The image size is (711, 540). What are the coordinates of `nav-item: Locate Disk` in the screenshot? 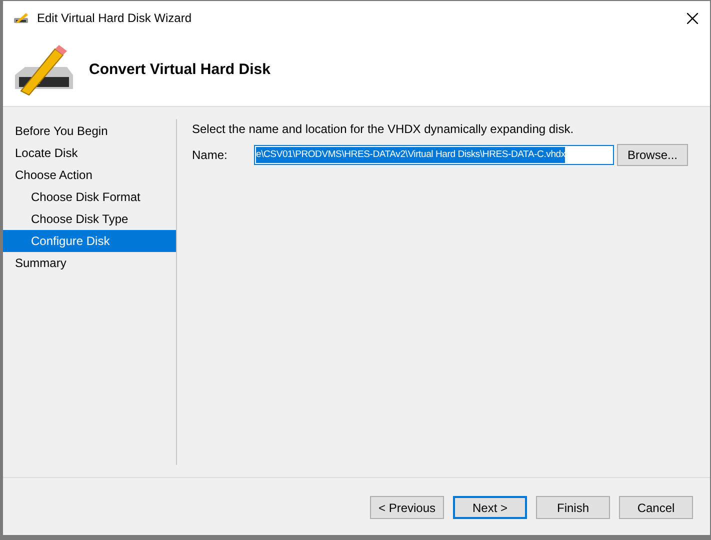 It's located at (89, 153).